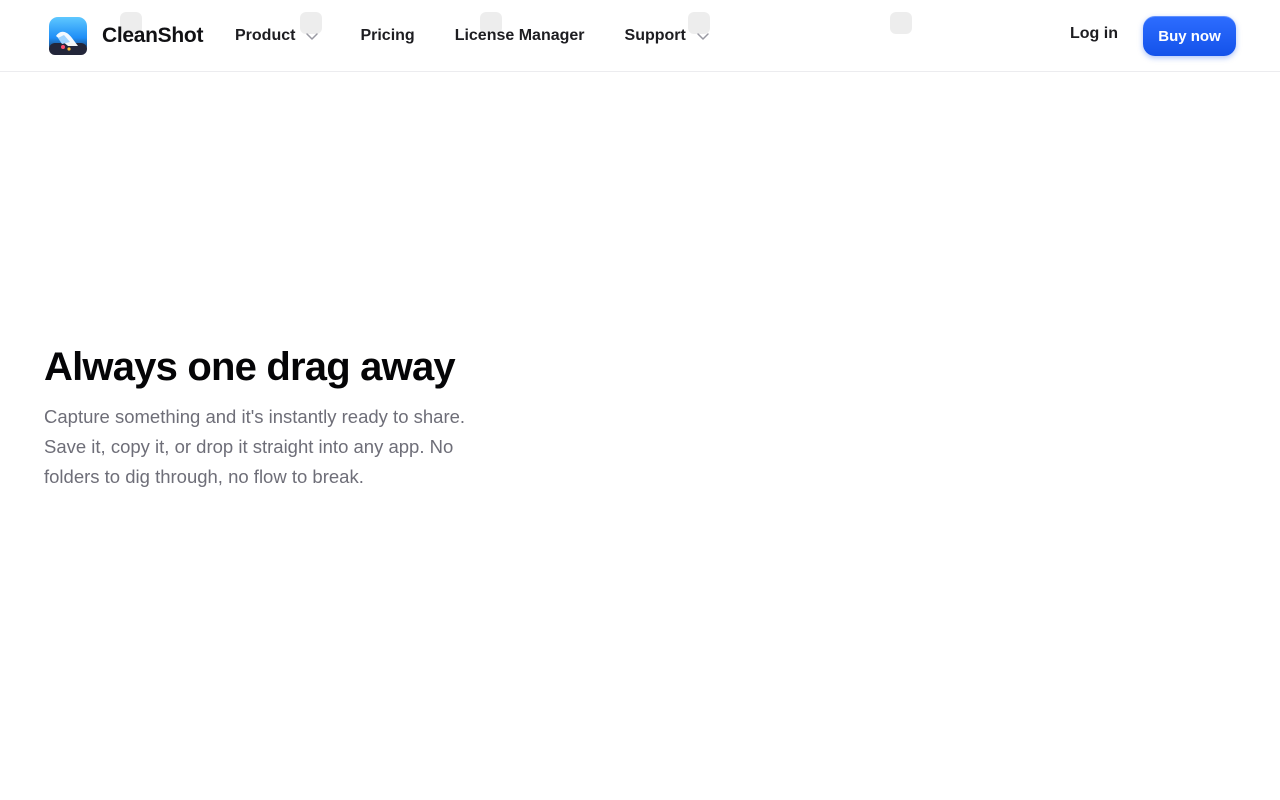  What do you see at coordinates (250, 367) in the screenshot?
I see `hero-title: Always one drag away` at bounding box center [250, 367].